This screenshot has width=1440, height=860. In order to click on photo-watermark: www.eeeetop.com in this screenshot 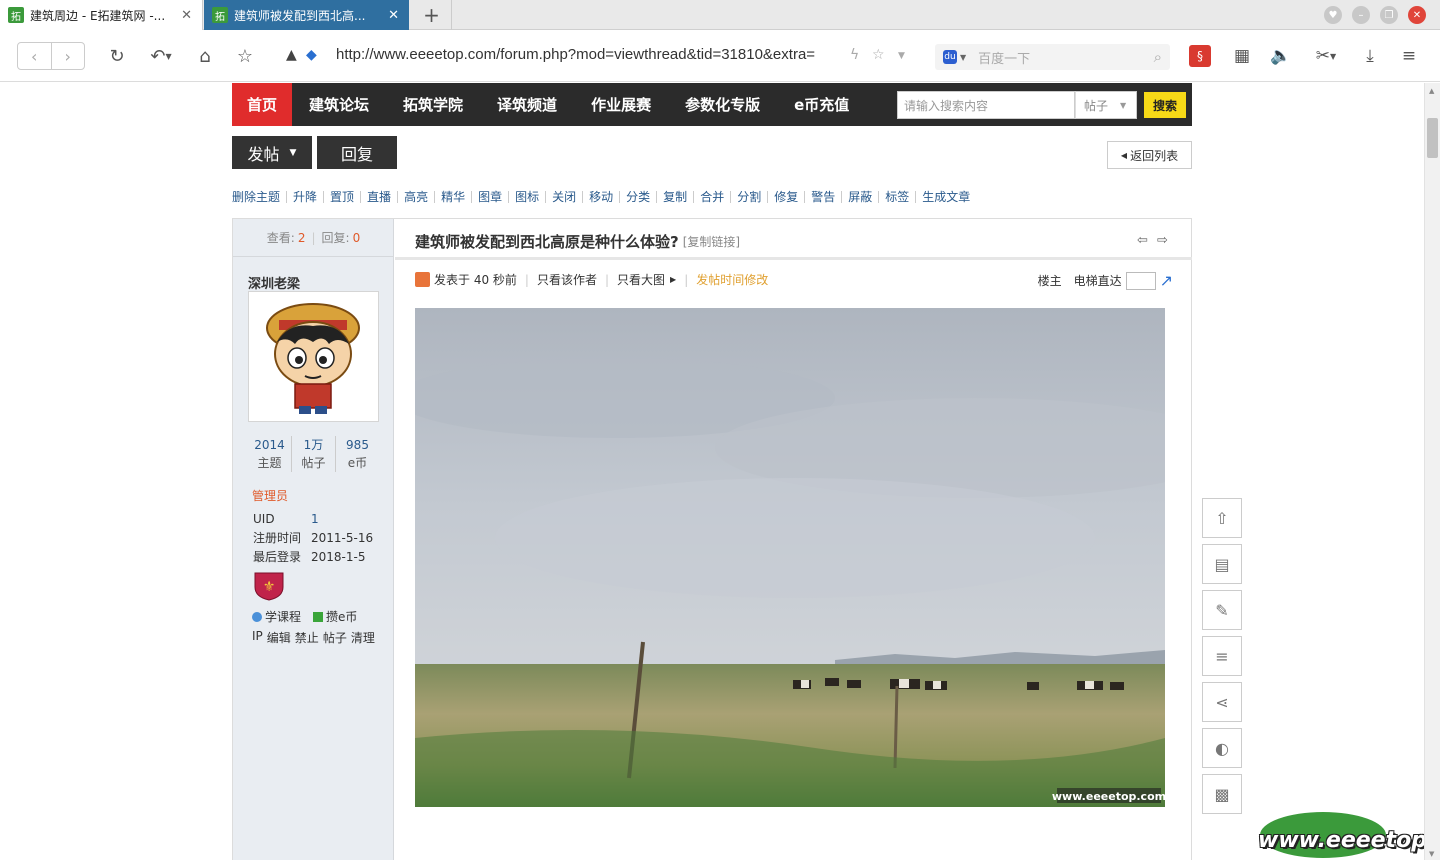, I will do `click(1108, 796)`.